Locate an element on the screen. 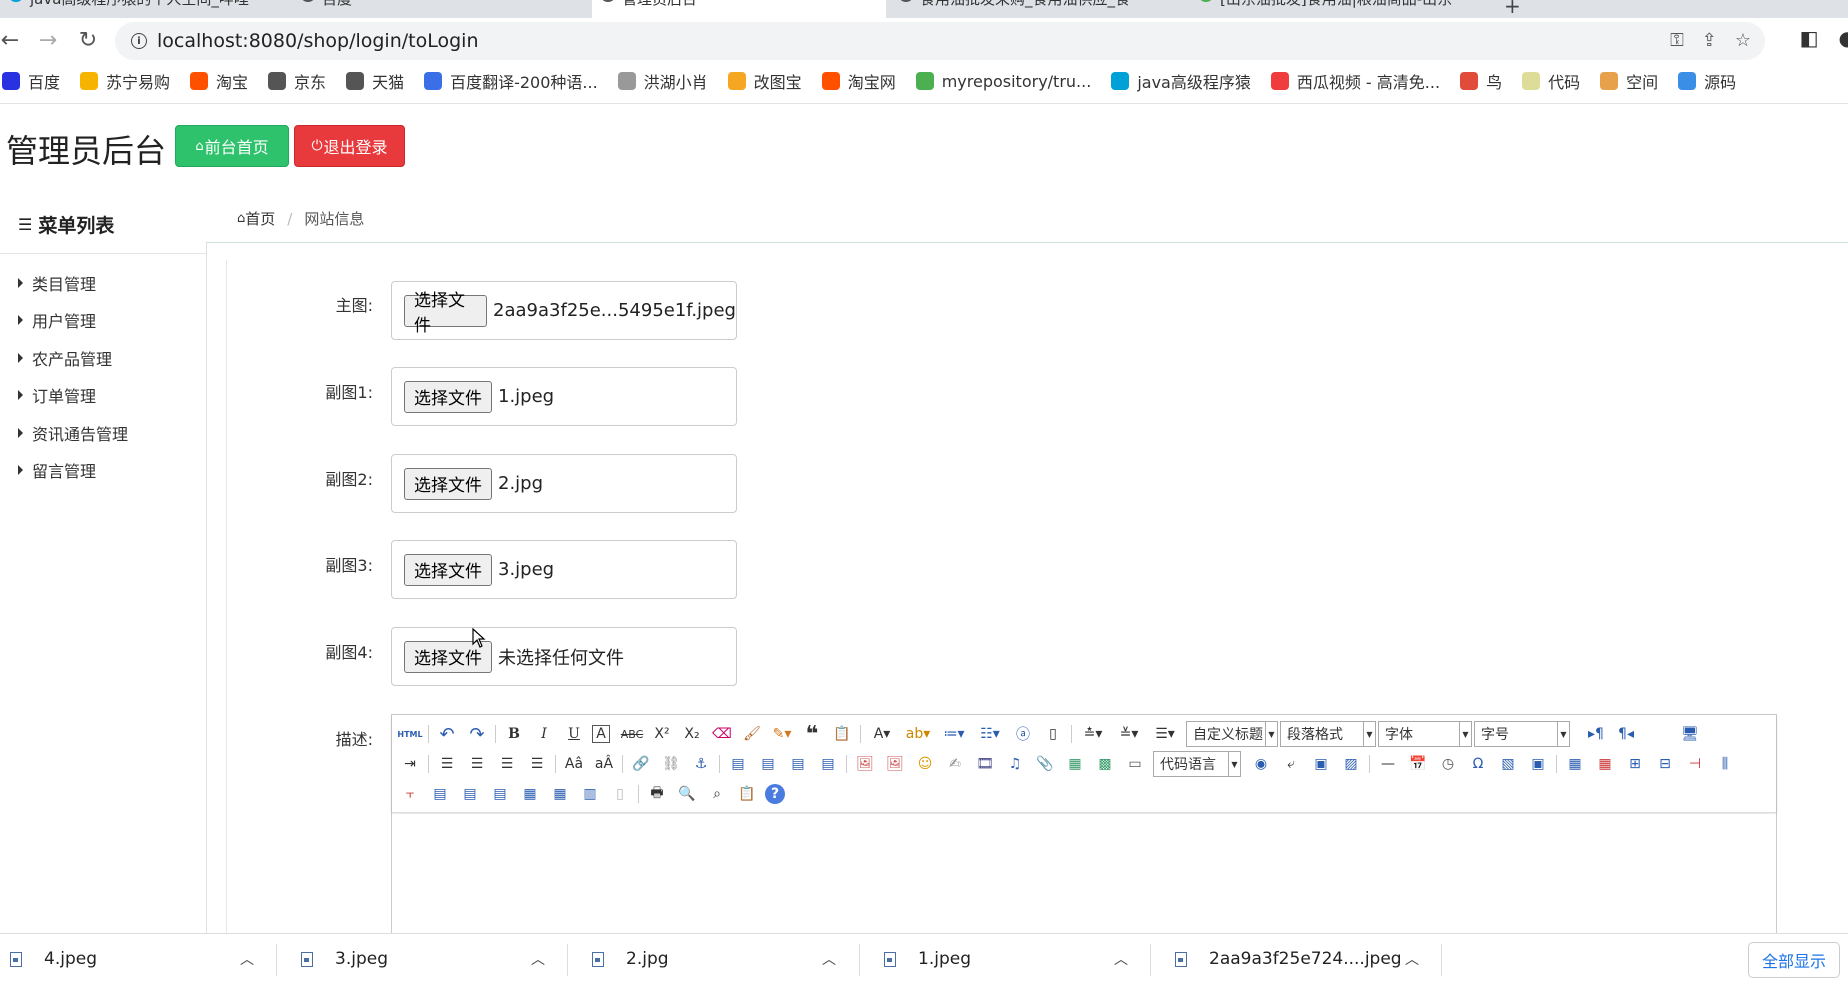 The image size is (1848, 984). bookmark-item: java高级程序猿 is located at coordinates (1181, 81).